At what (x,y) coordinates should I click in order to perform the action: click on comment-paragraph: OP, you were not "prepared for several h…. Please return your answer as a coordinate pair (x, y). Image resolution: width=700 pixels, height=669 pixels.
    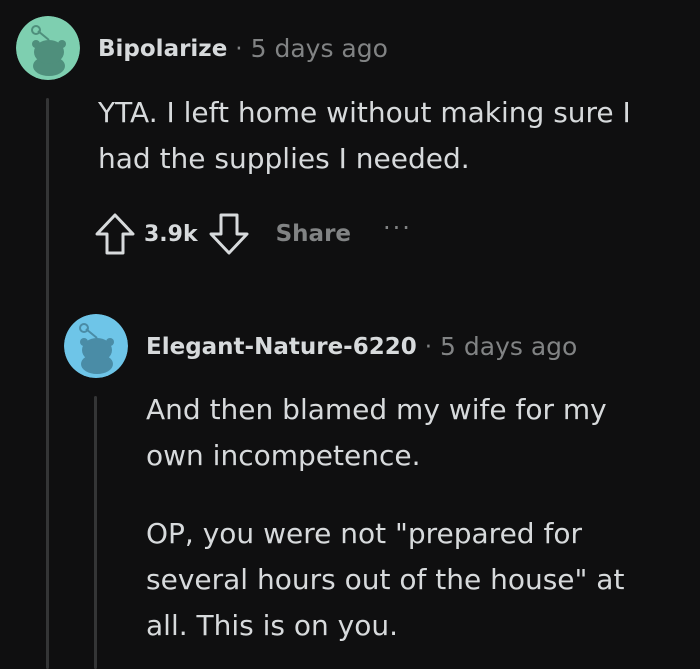
    Looking at the image, I should click on (385, 579).